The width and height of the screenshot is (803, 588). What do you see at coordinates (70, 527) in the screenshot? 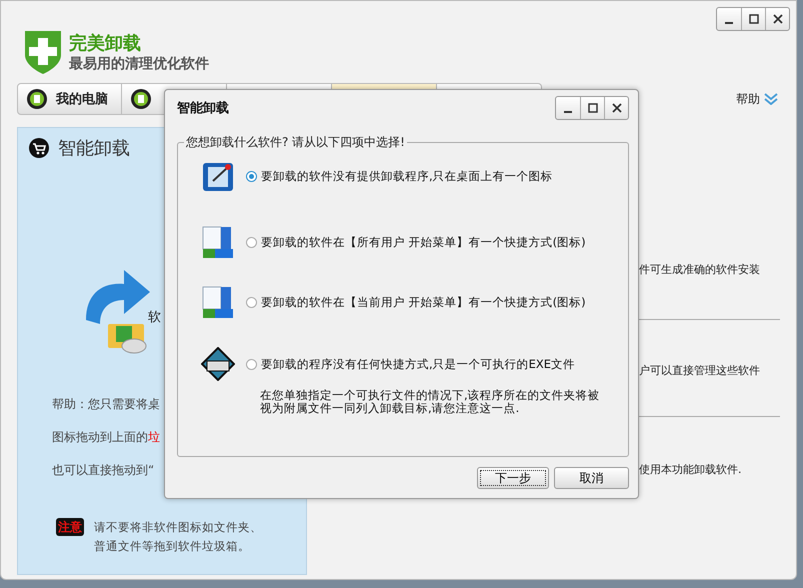
I see `note-label: 注意` at bounding box center [70, 527].